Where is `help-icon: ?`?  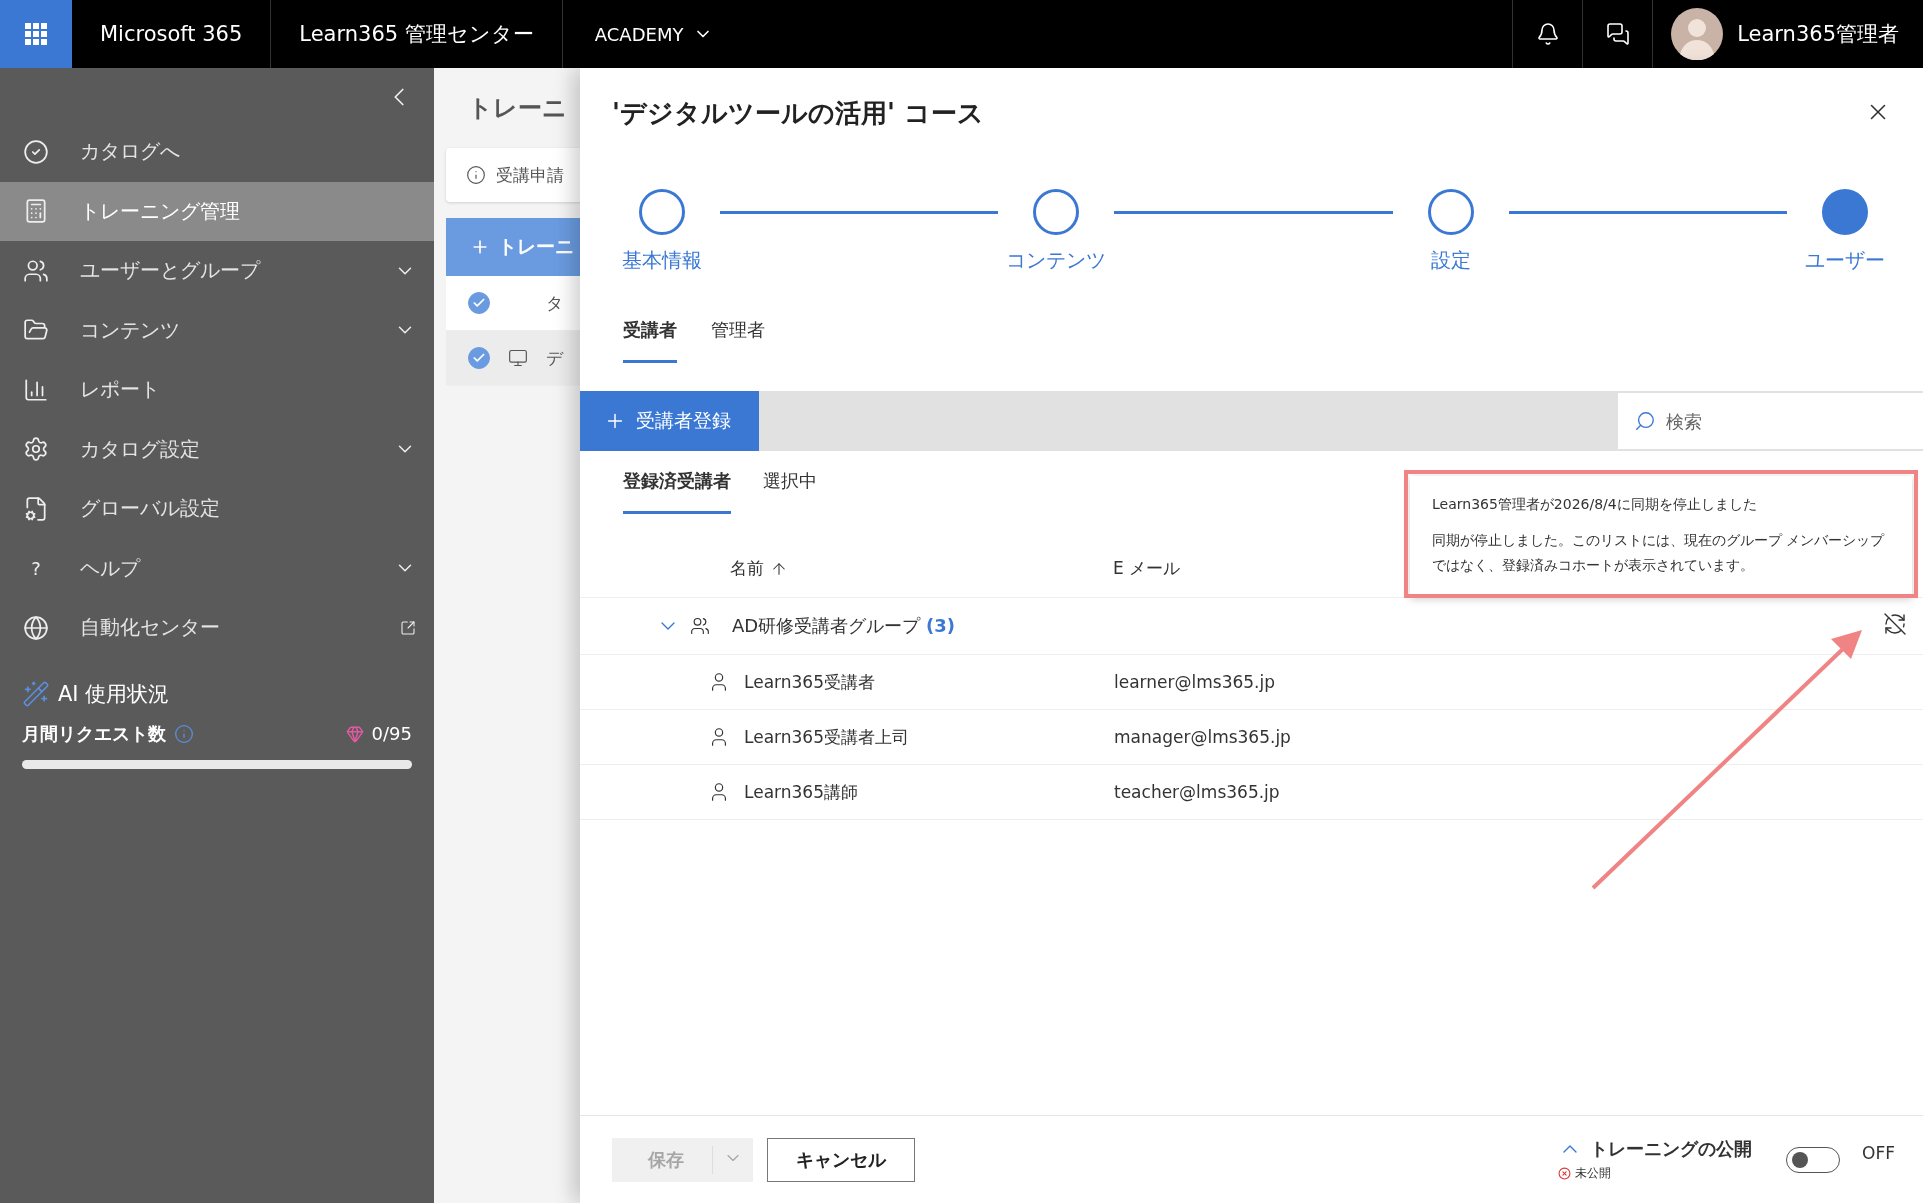 help-icon: ? is located at coordinates (36, 568).